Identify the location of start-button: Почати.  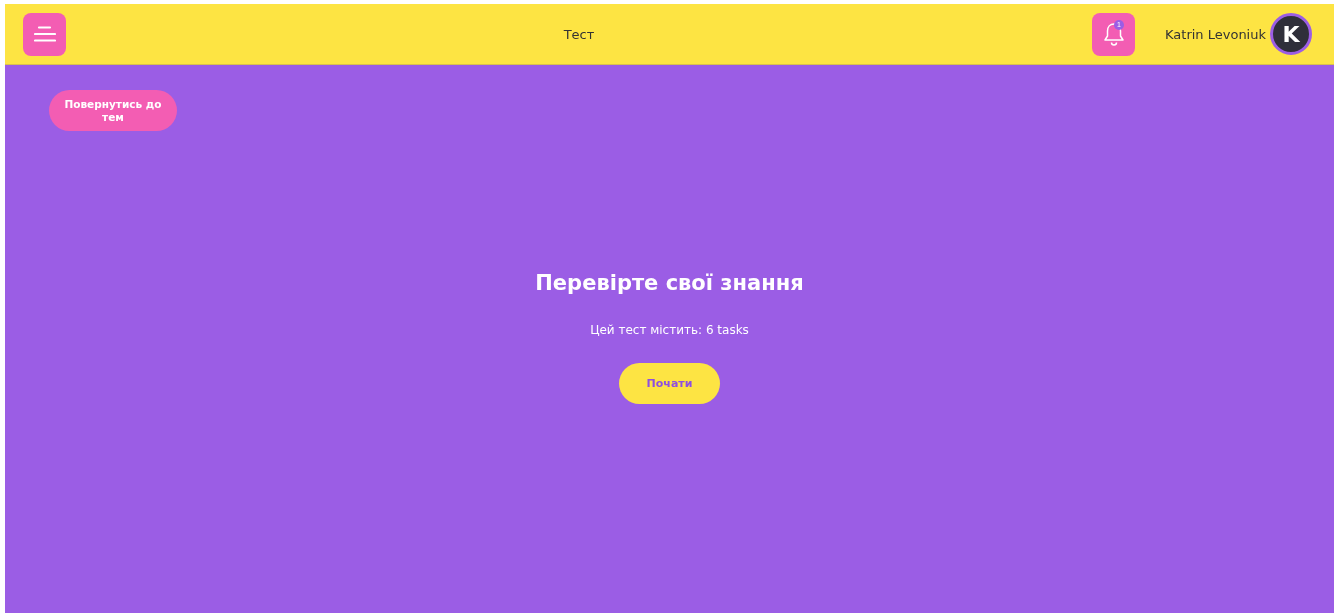
(669, 383).